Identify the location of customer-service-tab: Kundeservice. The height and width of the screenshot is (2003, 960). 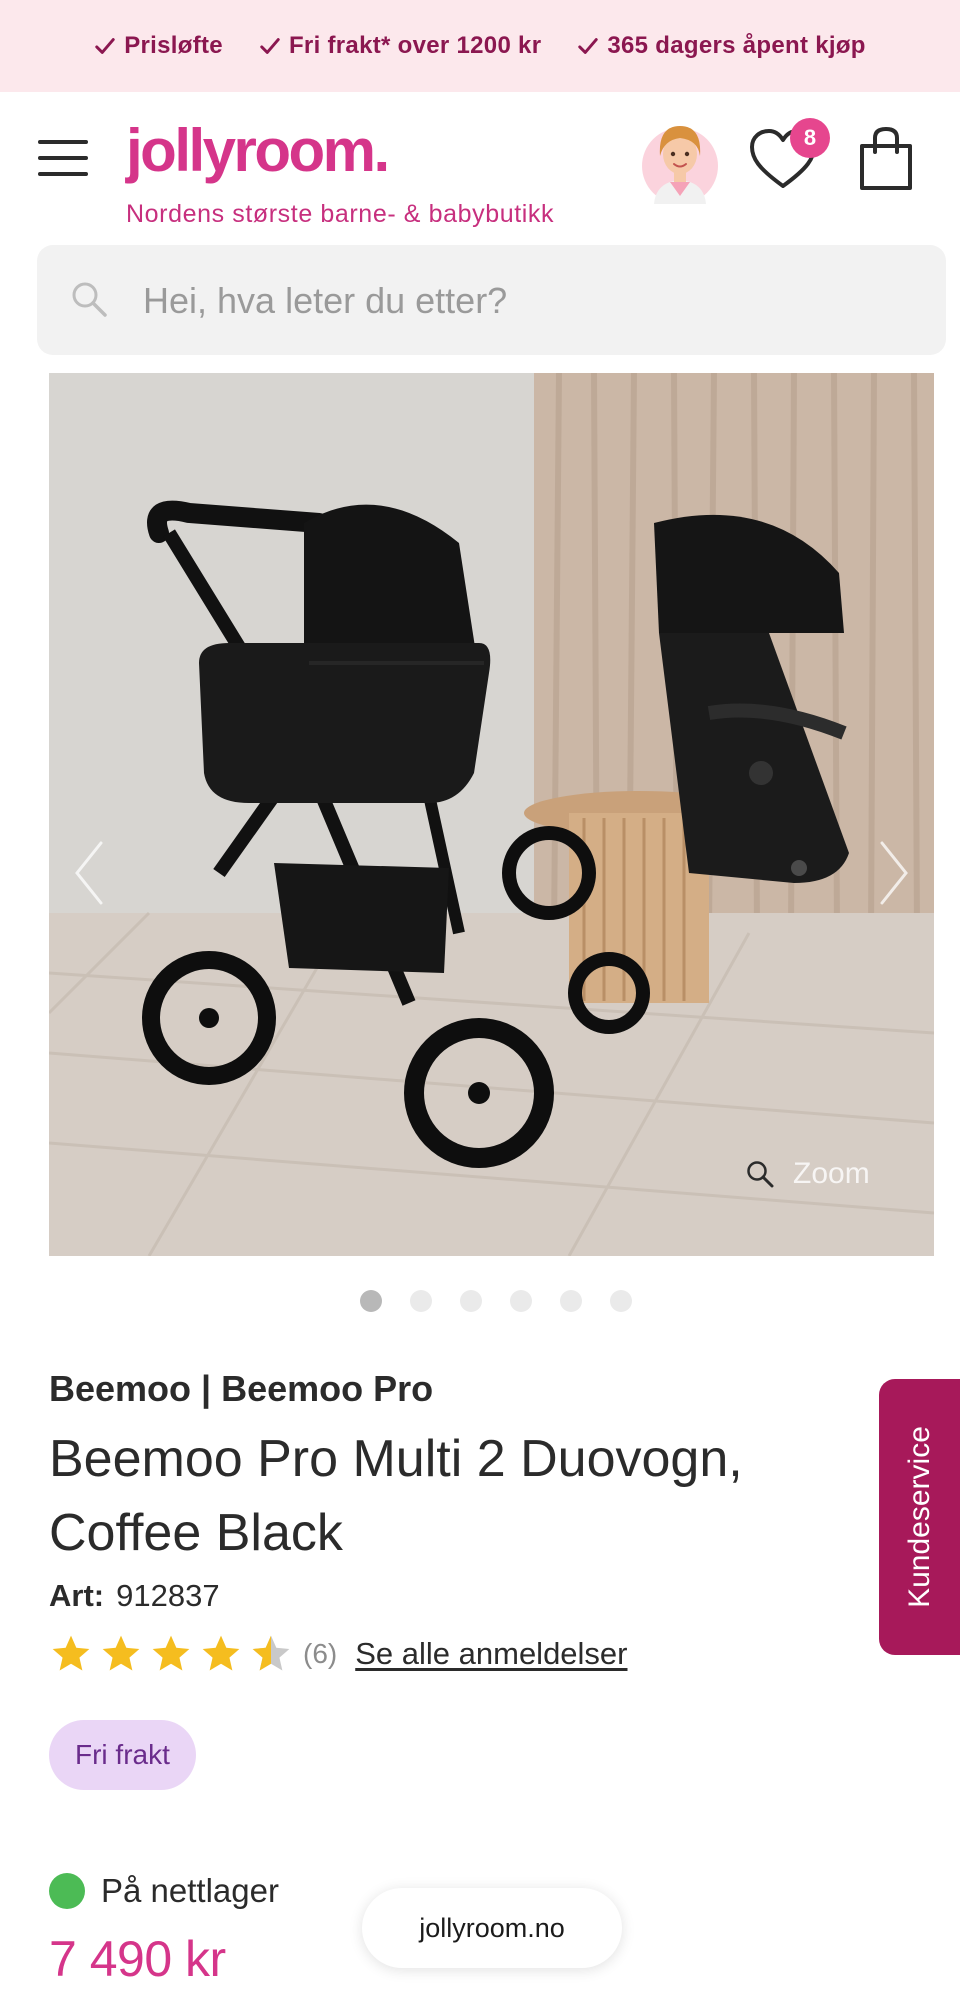
(919, 1517).